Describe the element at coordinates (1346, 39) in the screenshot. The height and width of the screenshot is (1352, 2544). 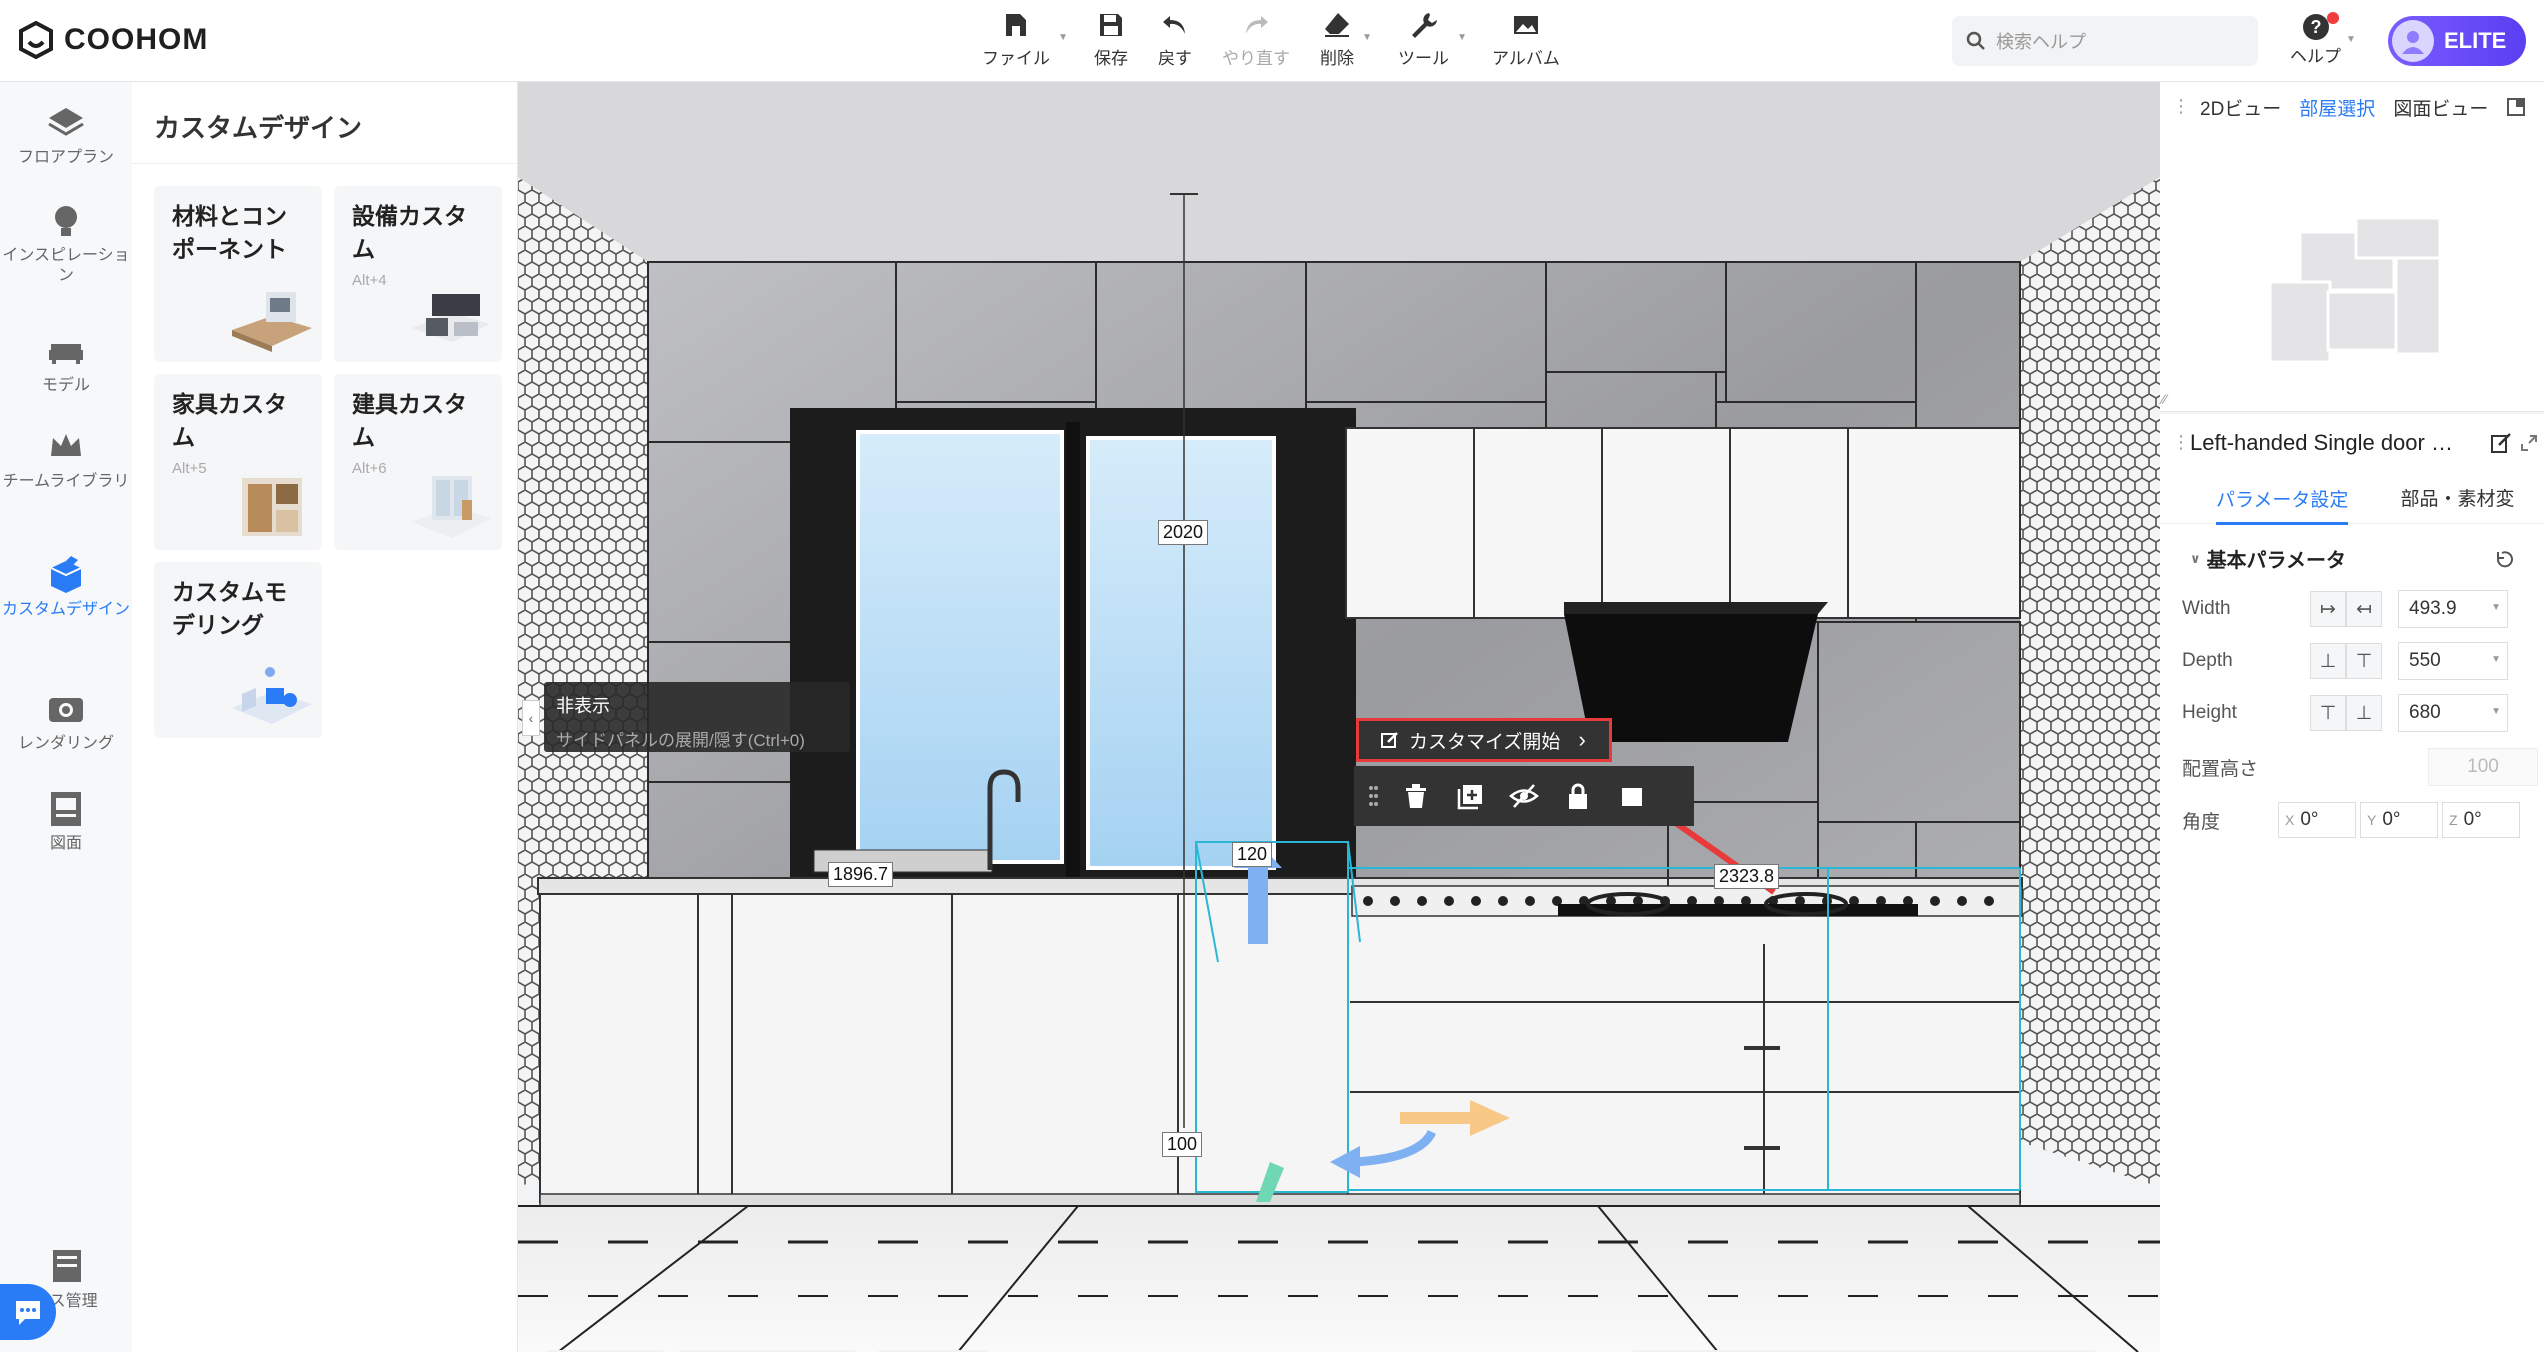
I see `delete-button: 削除 ▼` at that location.